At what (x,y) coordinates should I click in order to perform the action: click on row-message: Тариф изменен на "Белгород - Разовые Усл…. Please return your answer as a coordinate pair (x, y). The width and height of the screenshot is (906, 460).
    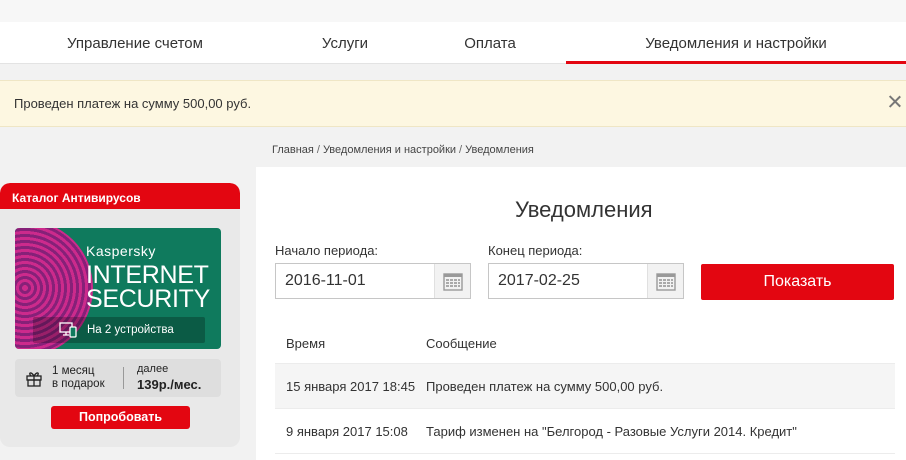
    Looking at the image, I should click on (611, 431).